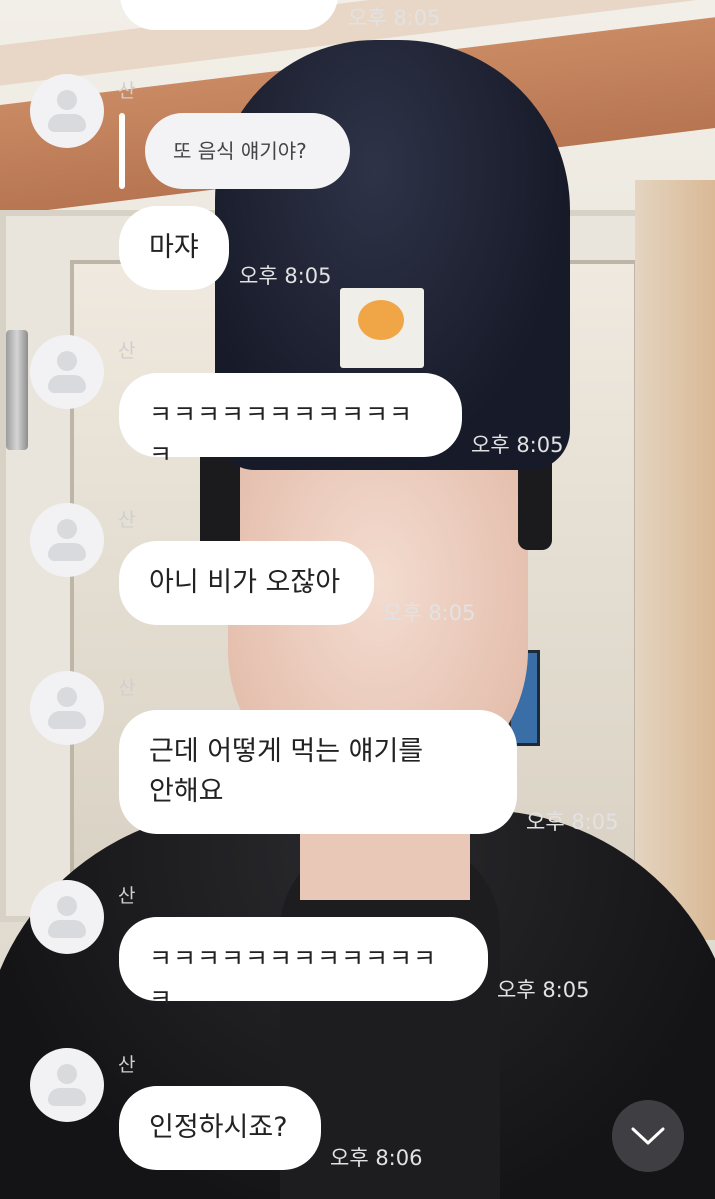 The image size is (715, 1199). What do you see at coordinates (303, 965) in the screenshot?
I see `message-bubble: ㅋㅋㅋㅋㅋㅋㅋㅋㅋㅋㅋㅋㅋ` at bounding box center [303, 965].